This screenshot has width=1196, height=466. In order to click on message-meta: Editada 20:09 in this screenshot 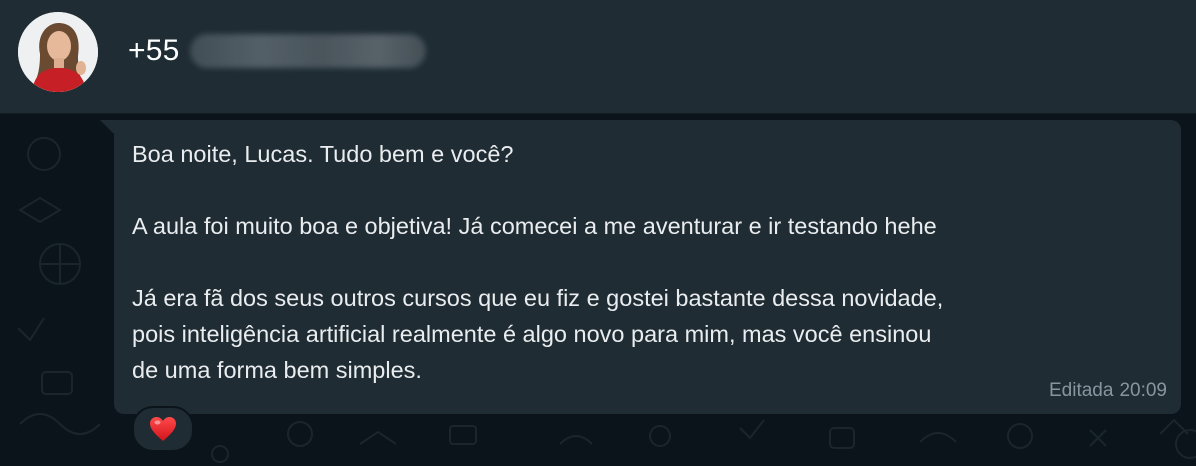, I will do `click(1108, 391)`.